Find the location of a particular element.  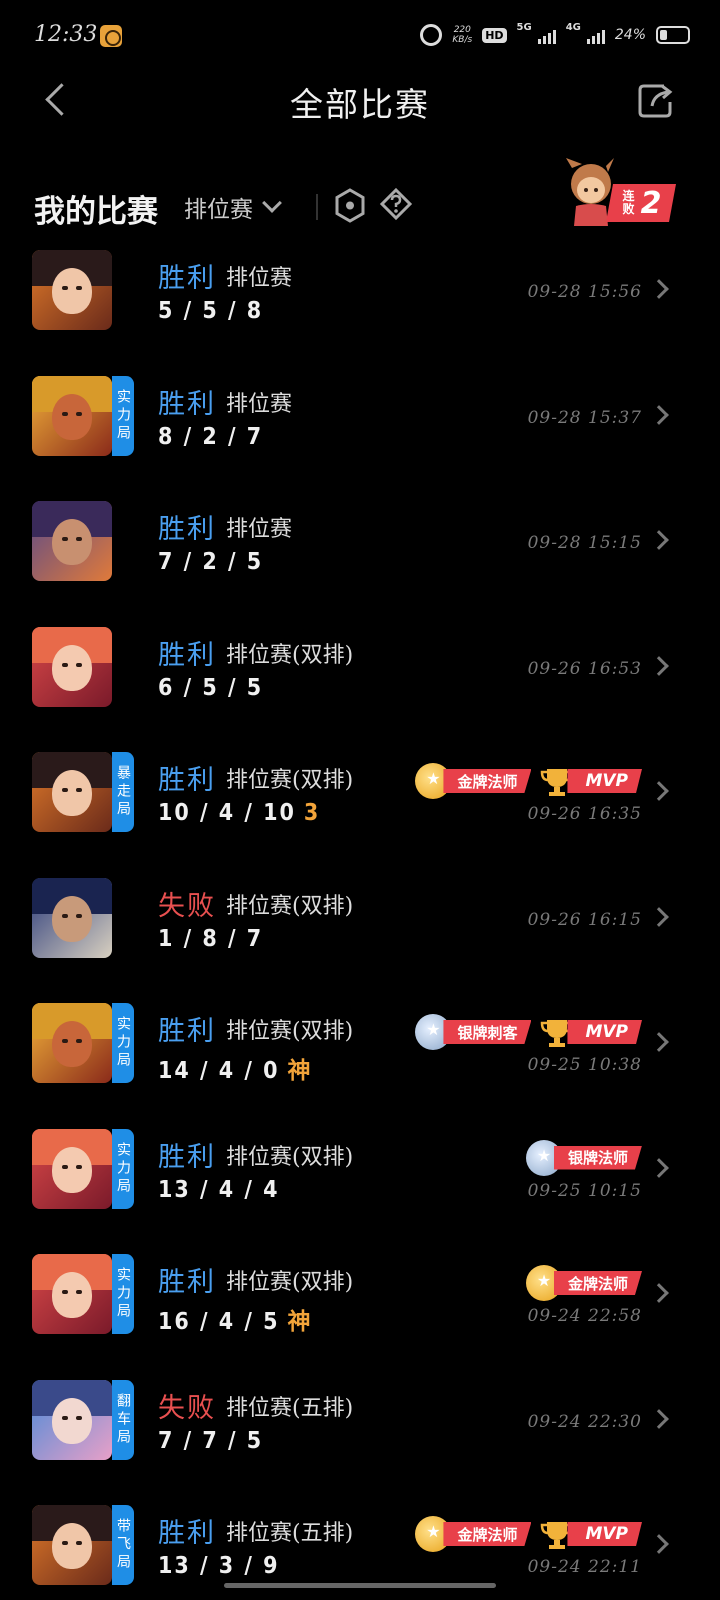

streak-label: 连败 is located at coordinates (628, 202).